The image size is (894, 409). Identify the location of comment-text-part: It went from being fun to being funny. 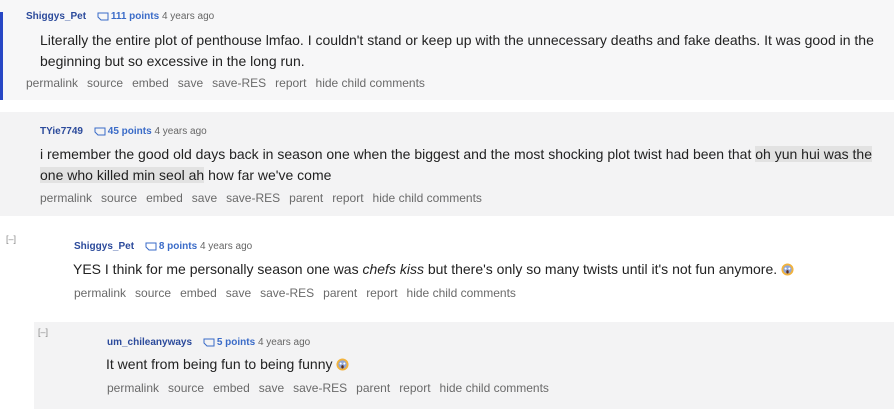
(219, 364).